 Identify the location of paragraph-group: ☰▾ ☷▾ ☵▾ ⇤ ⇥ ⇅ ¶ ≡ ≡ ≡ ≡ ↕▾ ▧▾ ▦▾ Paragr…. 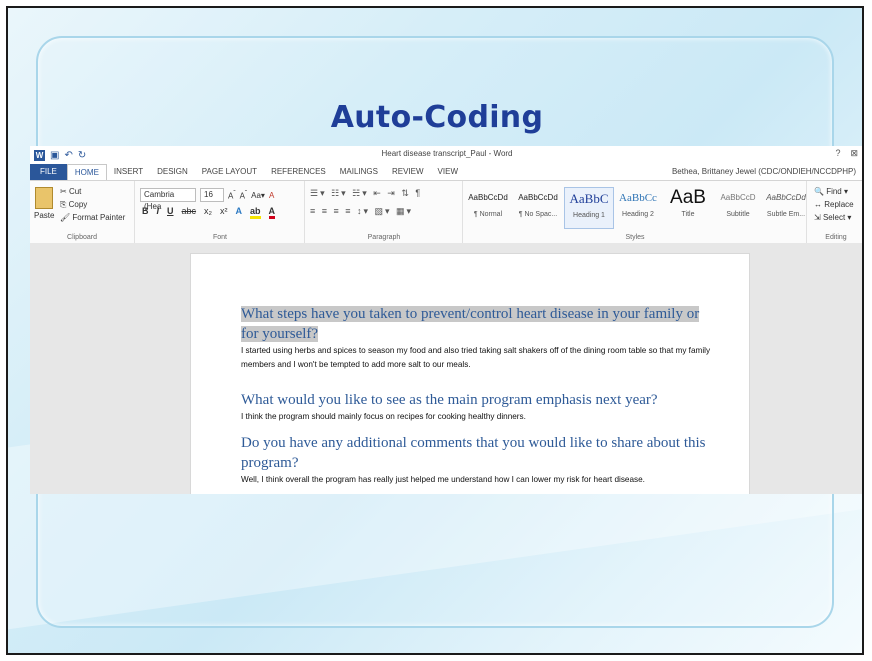
(384, 212).